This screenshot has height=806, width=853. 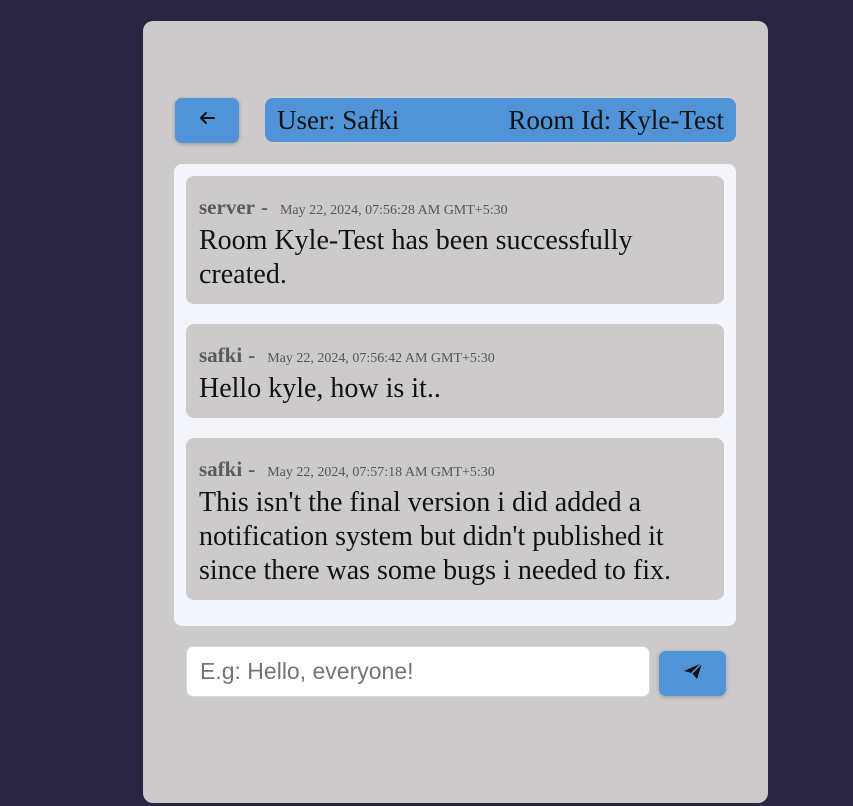 I want to click on message-sender: server, so click(x=227, y=207).